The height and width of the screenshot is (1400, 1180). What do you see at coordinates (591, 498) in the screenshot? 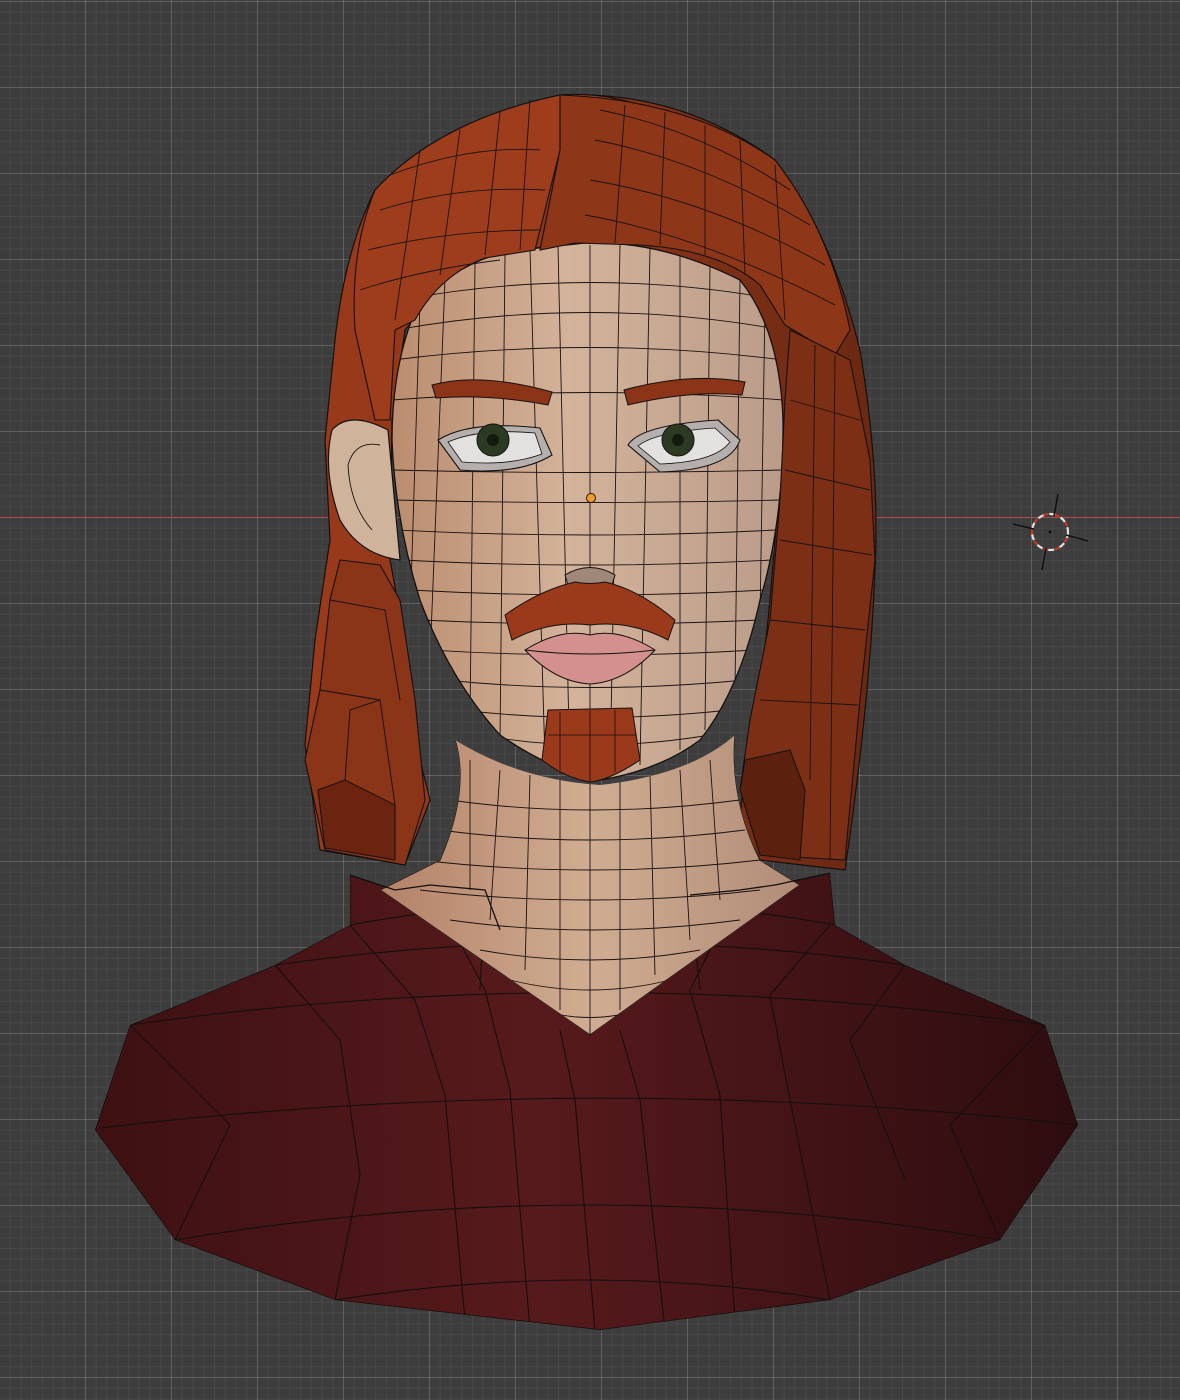
I see `origin-point-icon` at bounding box center [591, 498].